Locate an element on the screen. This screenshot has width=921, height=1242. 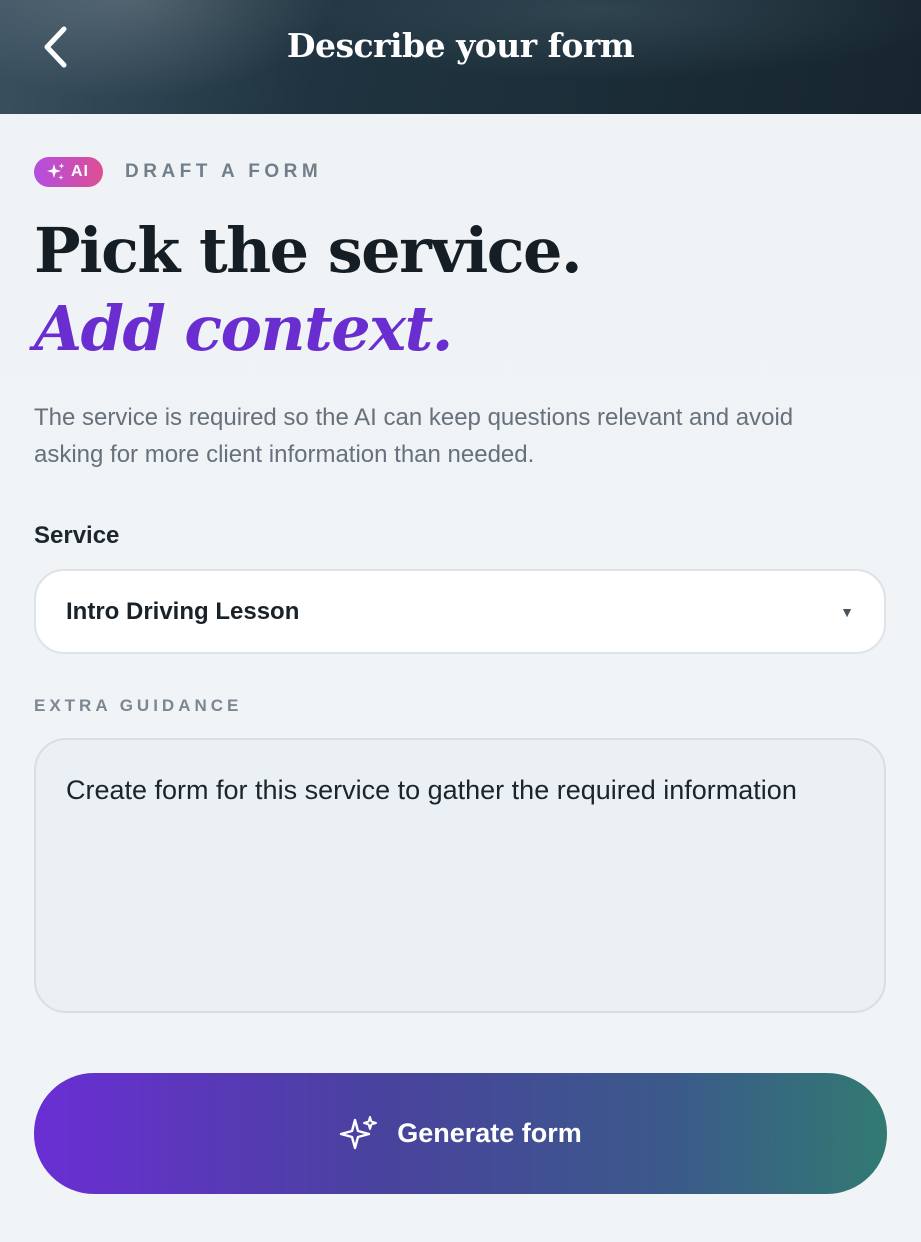
extra-guidance-label: EXTRA GUIDANCE is located at coordinates (138, 705).